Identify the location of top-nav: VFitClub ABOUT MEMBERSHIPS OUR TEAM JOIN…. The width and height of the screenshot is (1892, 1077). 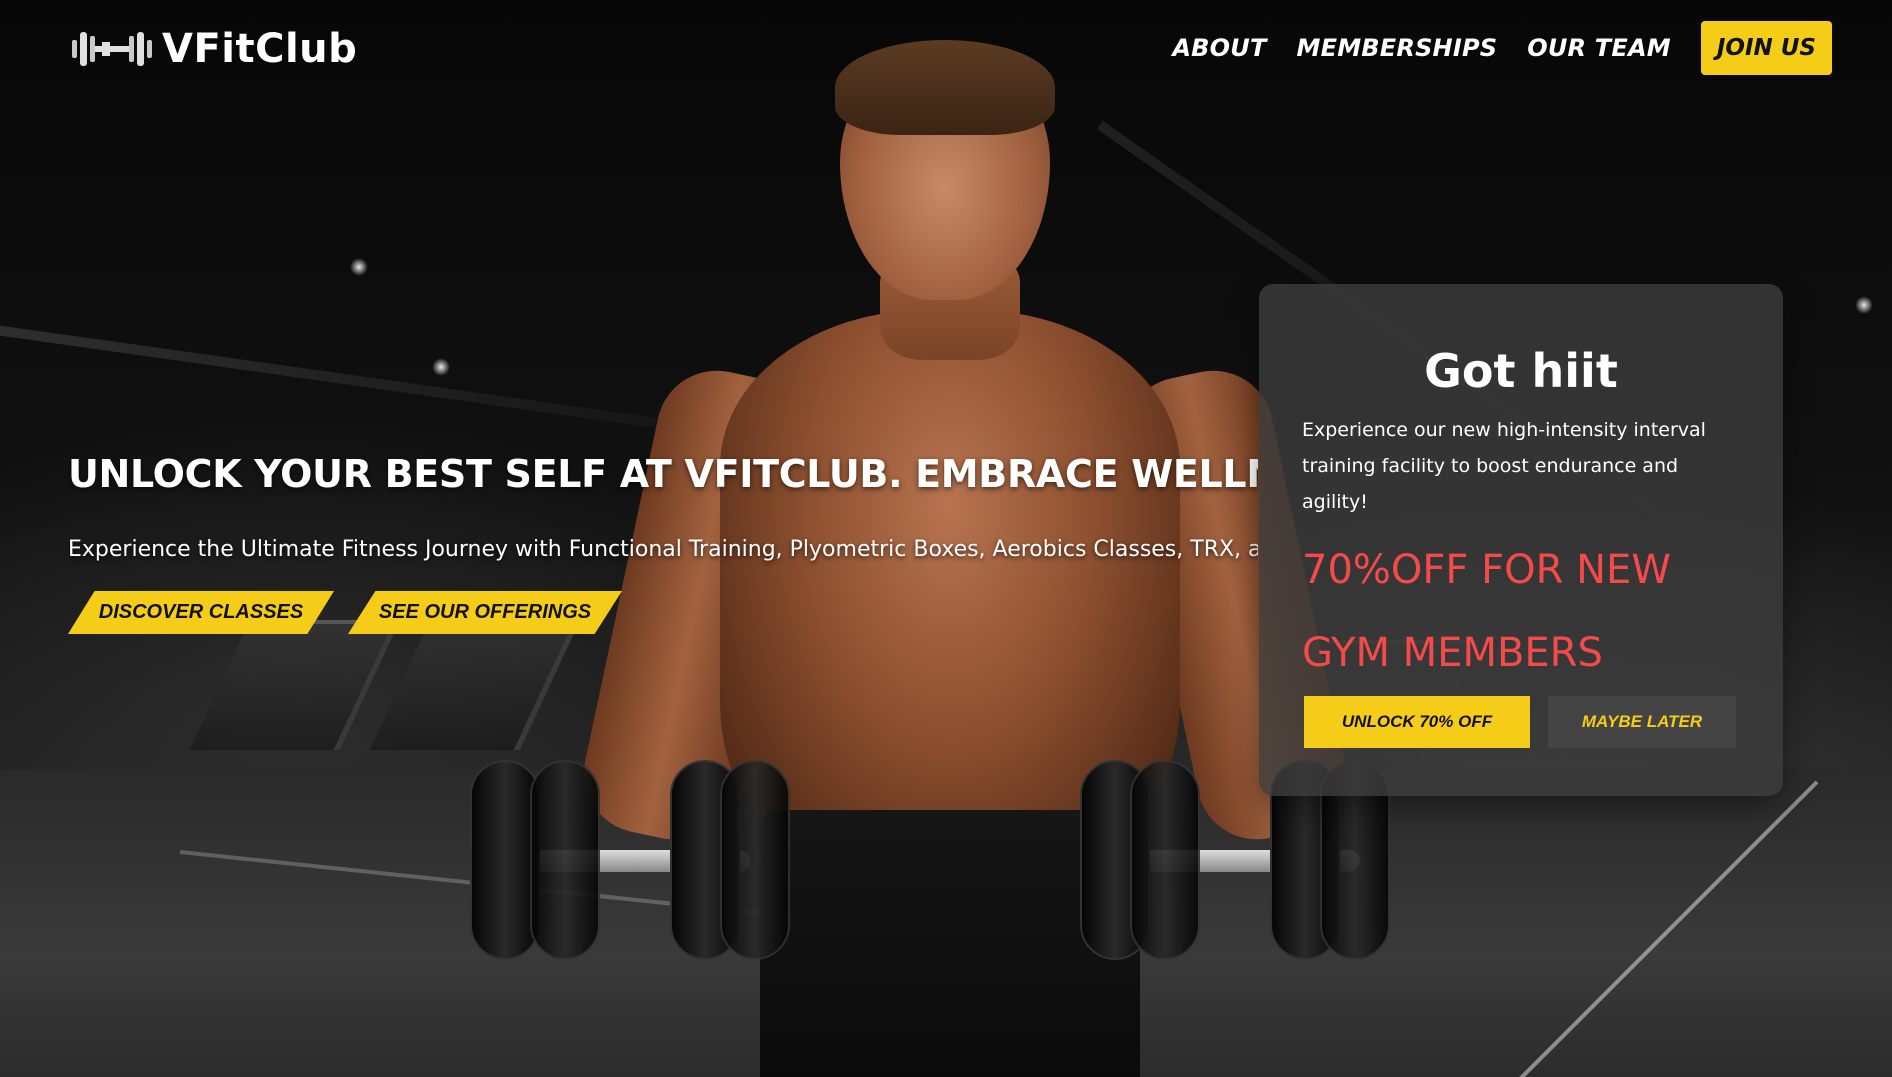
(946, 50).